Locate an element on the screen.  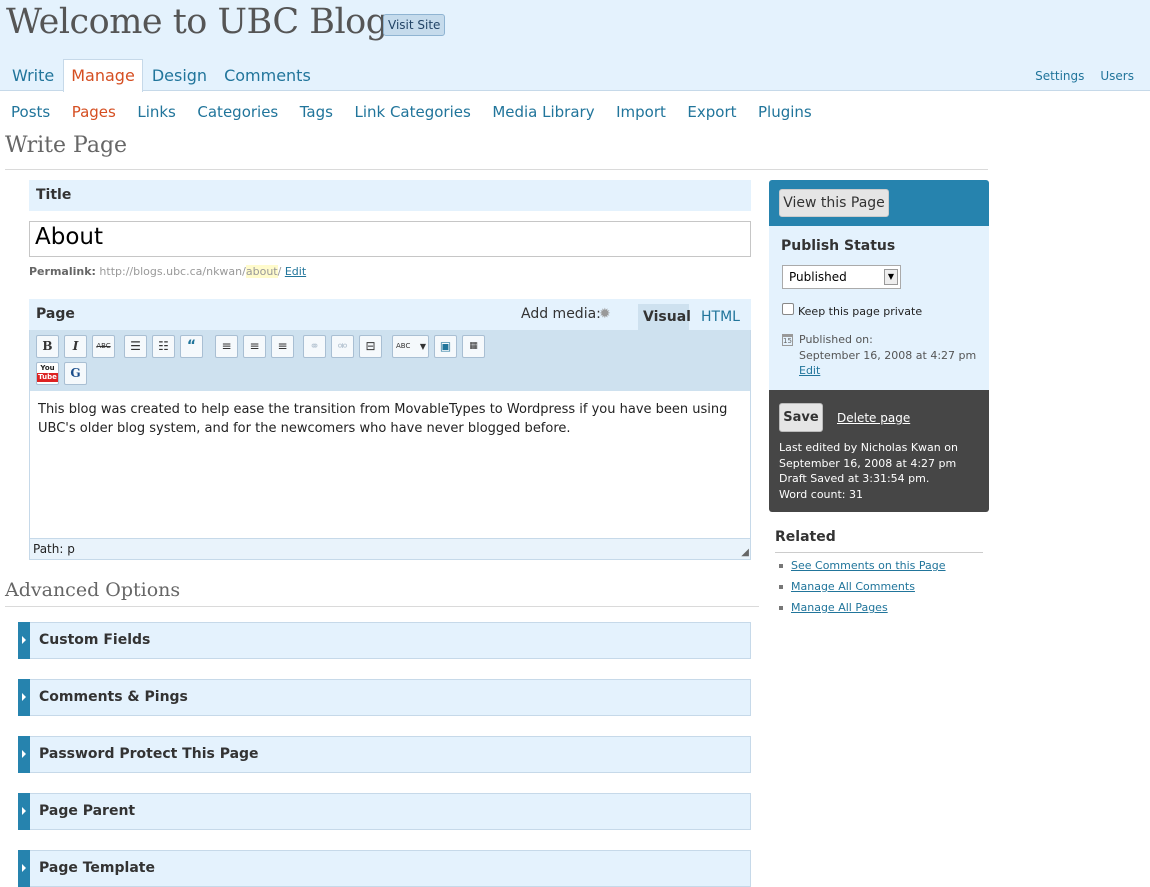
publish-status-select: Published ▼ is located at coordinates (841, 277).